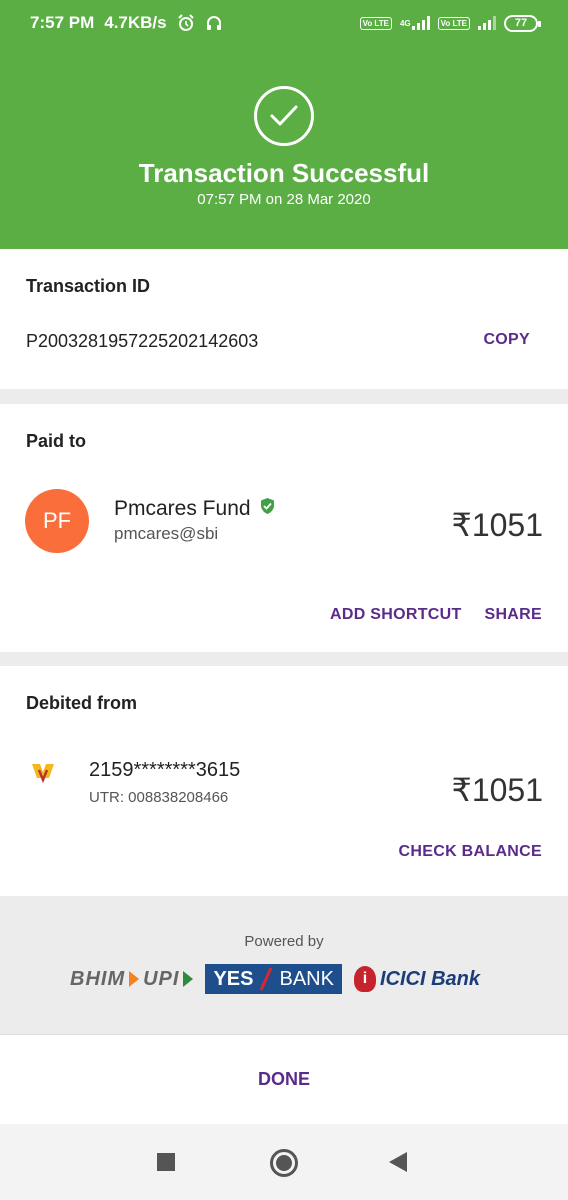 Image resolution: width=568 pixels, height=1200 pixels. Describe the element at coordinates (142, 341) in the screenshot. I see `transaction-id-value: P2003281957225202142603` at that location.